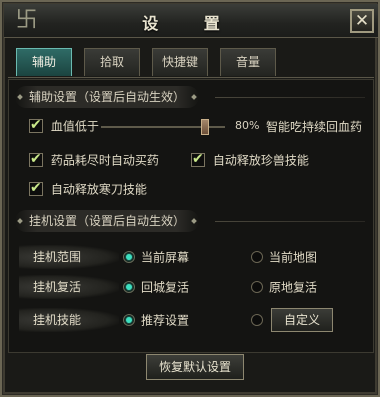  What do you see at coordinates (247, 125) in the screenshot?
I see `hp-percent: 80%` at bounding box center [247, 125].